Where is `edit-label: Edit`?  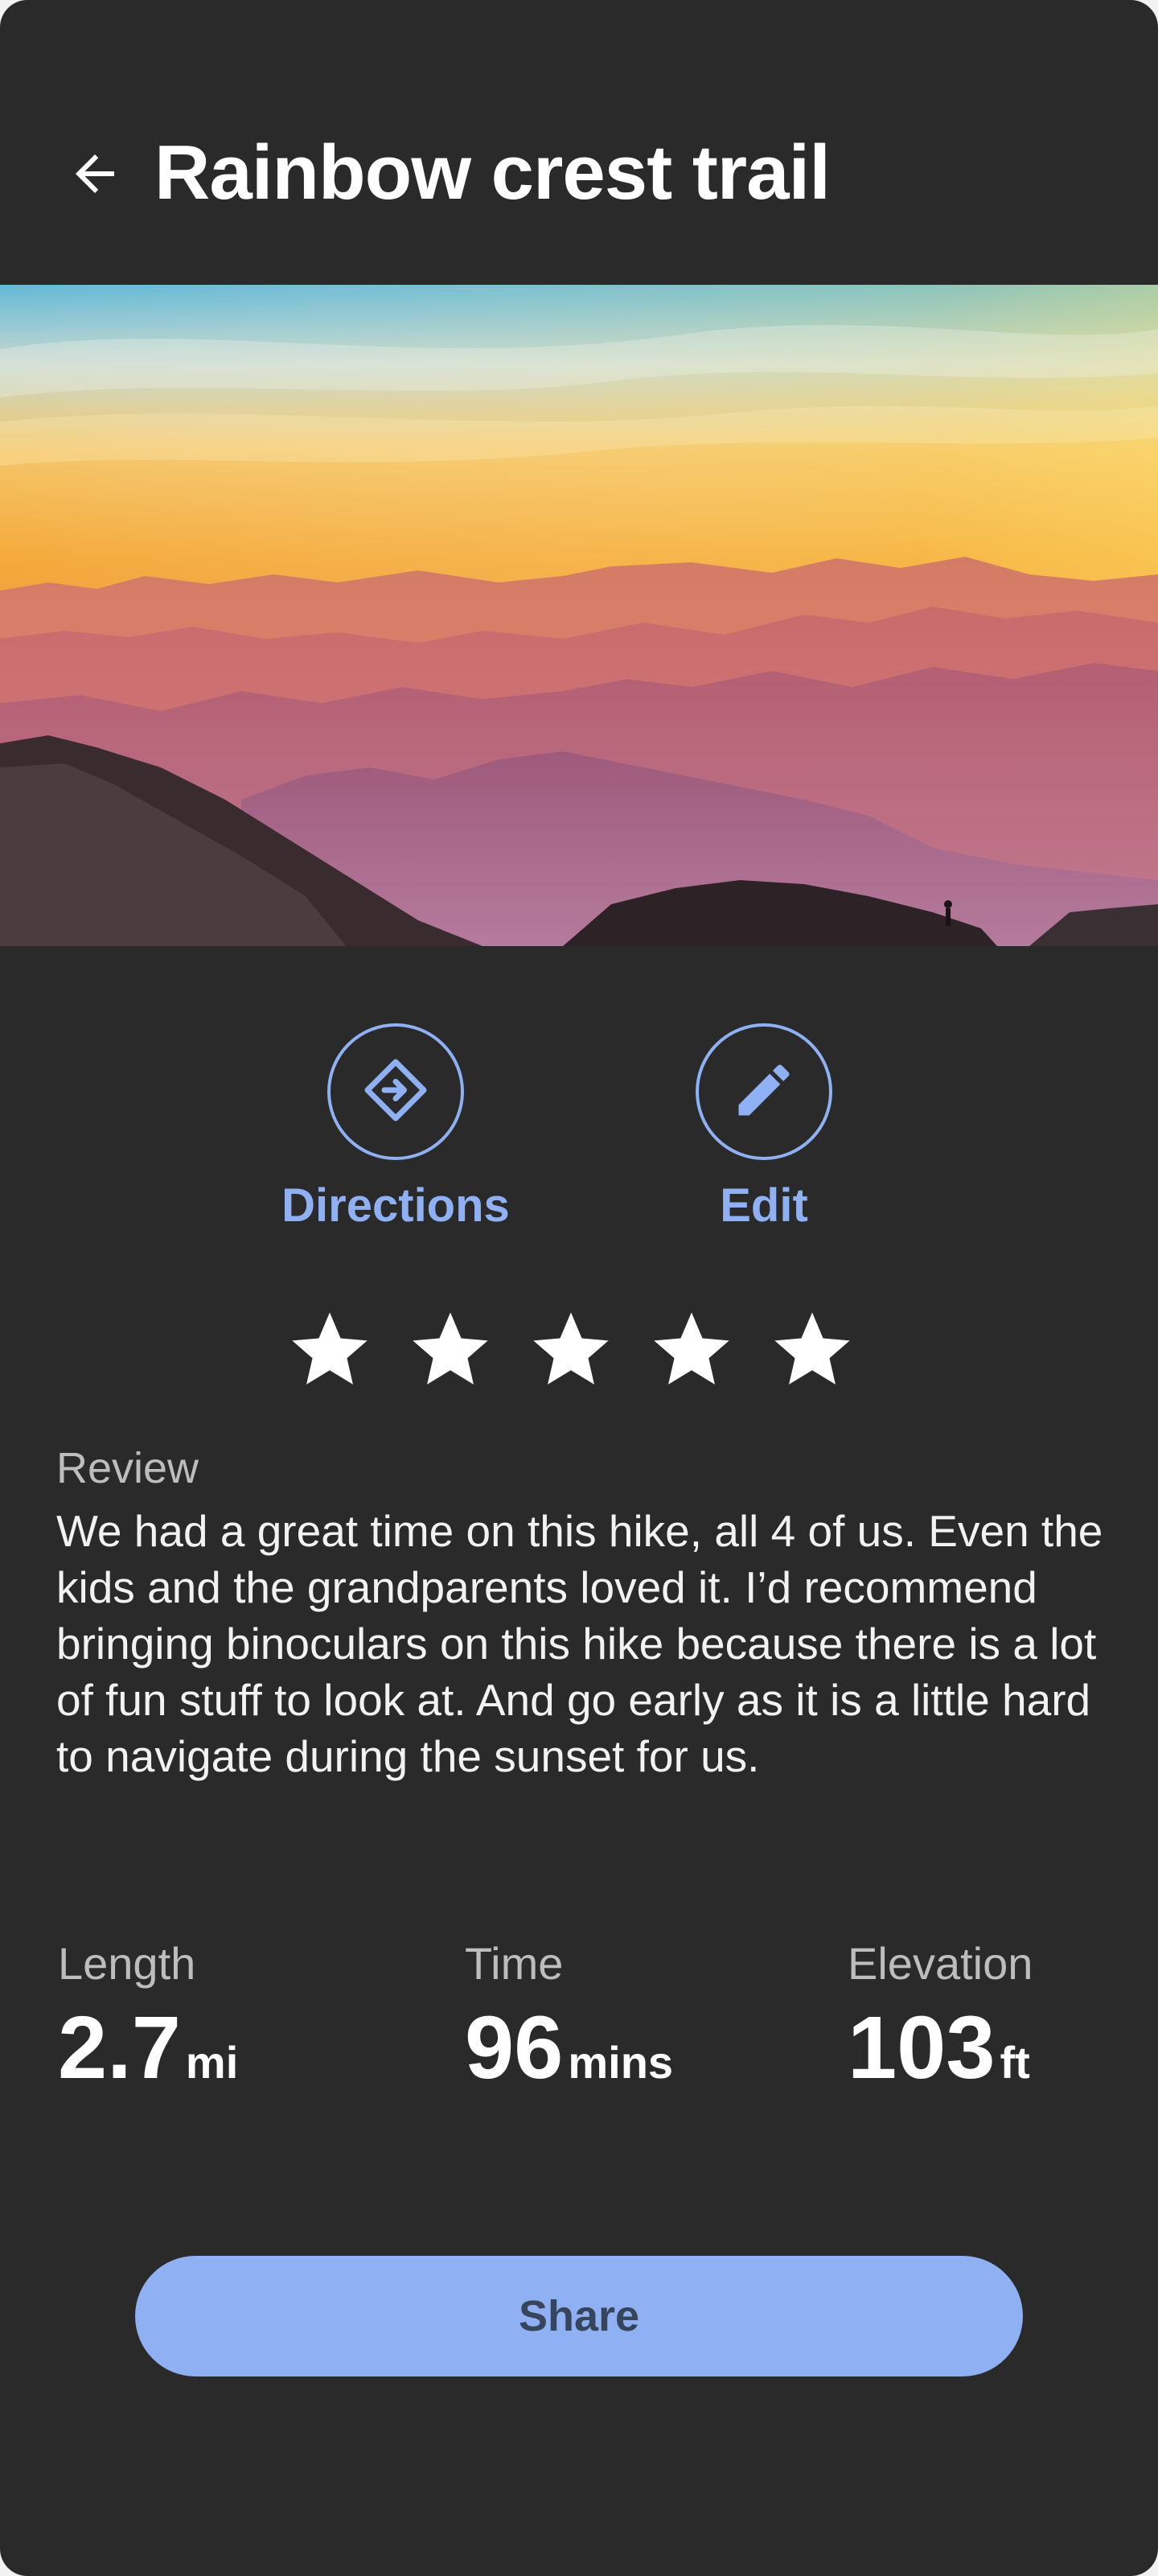
edit-label: Edit is located at coordinates (764, 1205).